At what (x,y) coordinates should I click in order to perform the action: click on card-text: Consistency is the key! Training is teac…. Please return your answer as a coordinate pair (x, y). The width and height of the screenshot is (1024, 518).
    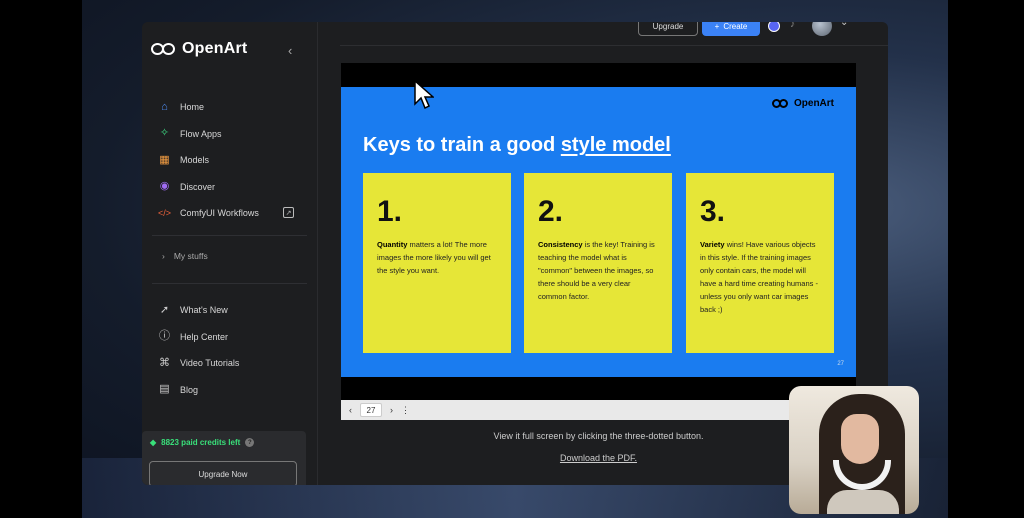
    Looking at the image, I should click on (598, 270).